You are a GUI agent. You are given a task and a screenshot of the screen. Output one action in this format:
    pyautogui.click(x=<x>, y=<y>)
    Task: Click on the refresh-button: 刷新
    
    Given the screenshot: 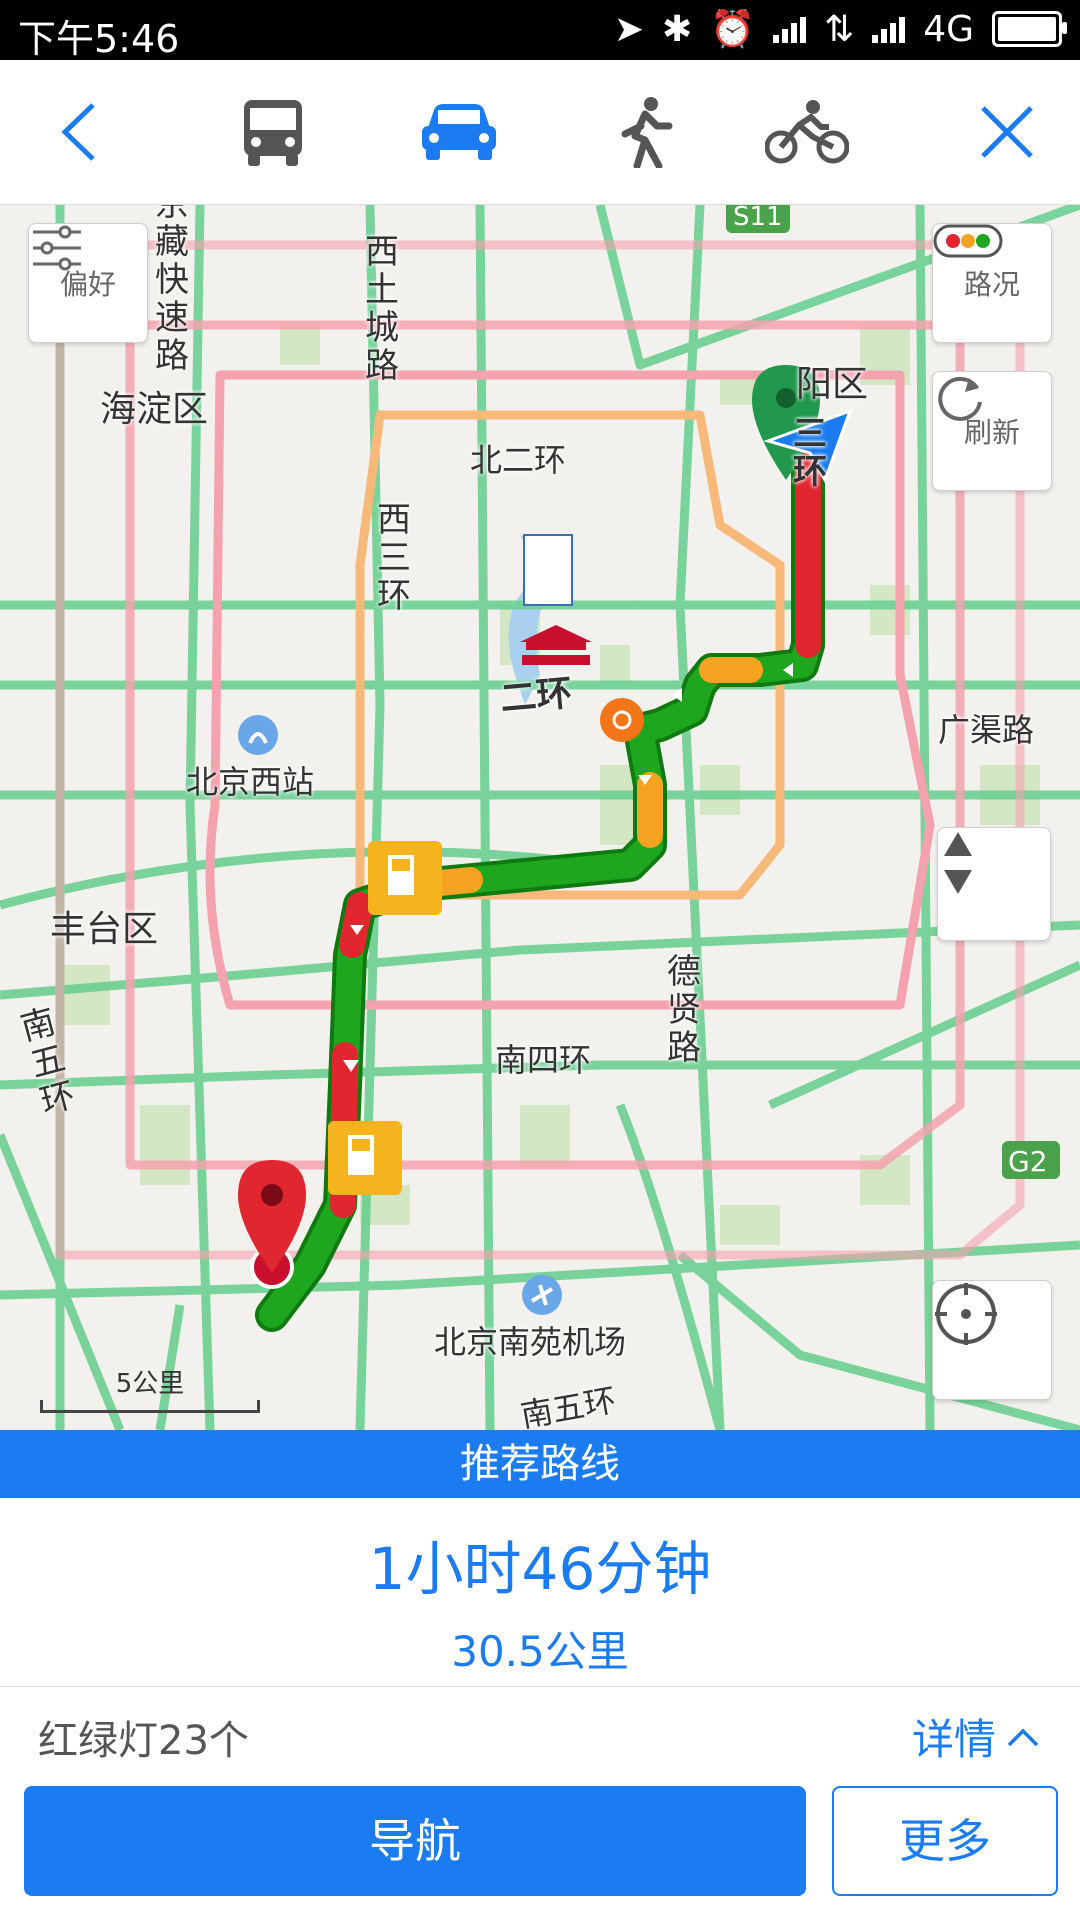 What is the action you would take?
    pyautogui.click(x=992, y=431)
    